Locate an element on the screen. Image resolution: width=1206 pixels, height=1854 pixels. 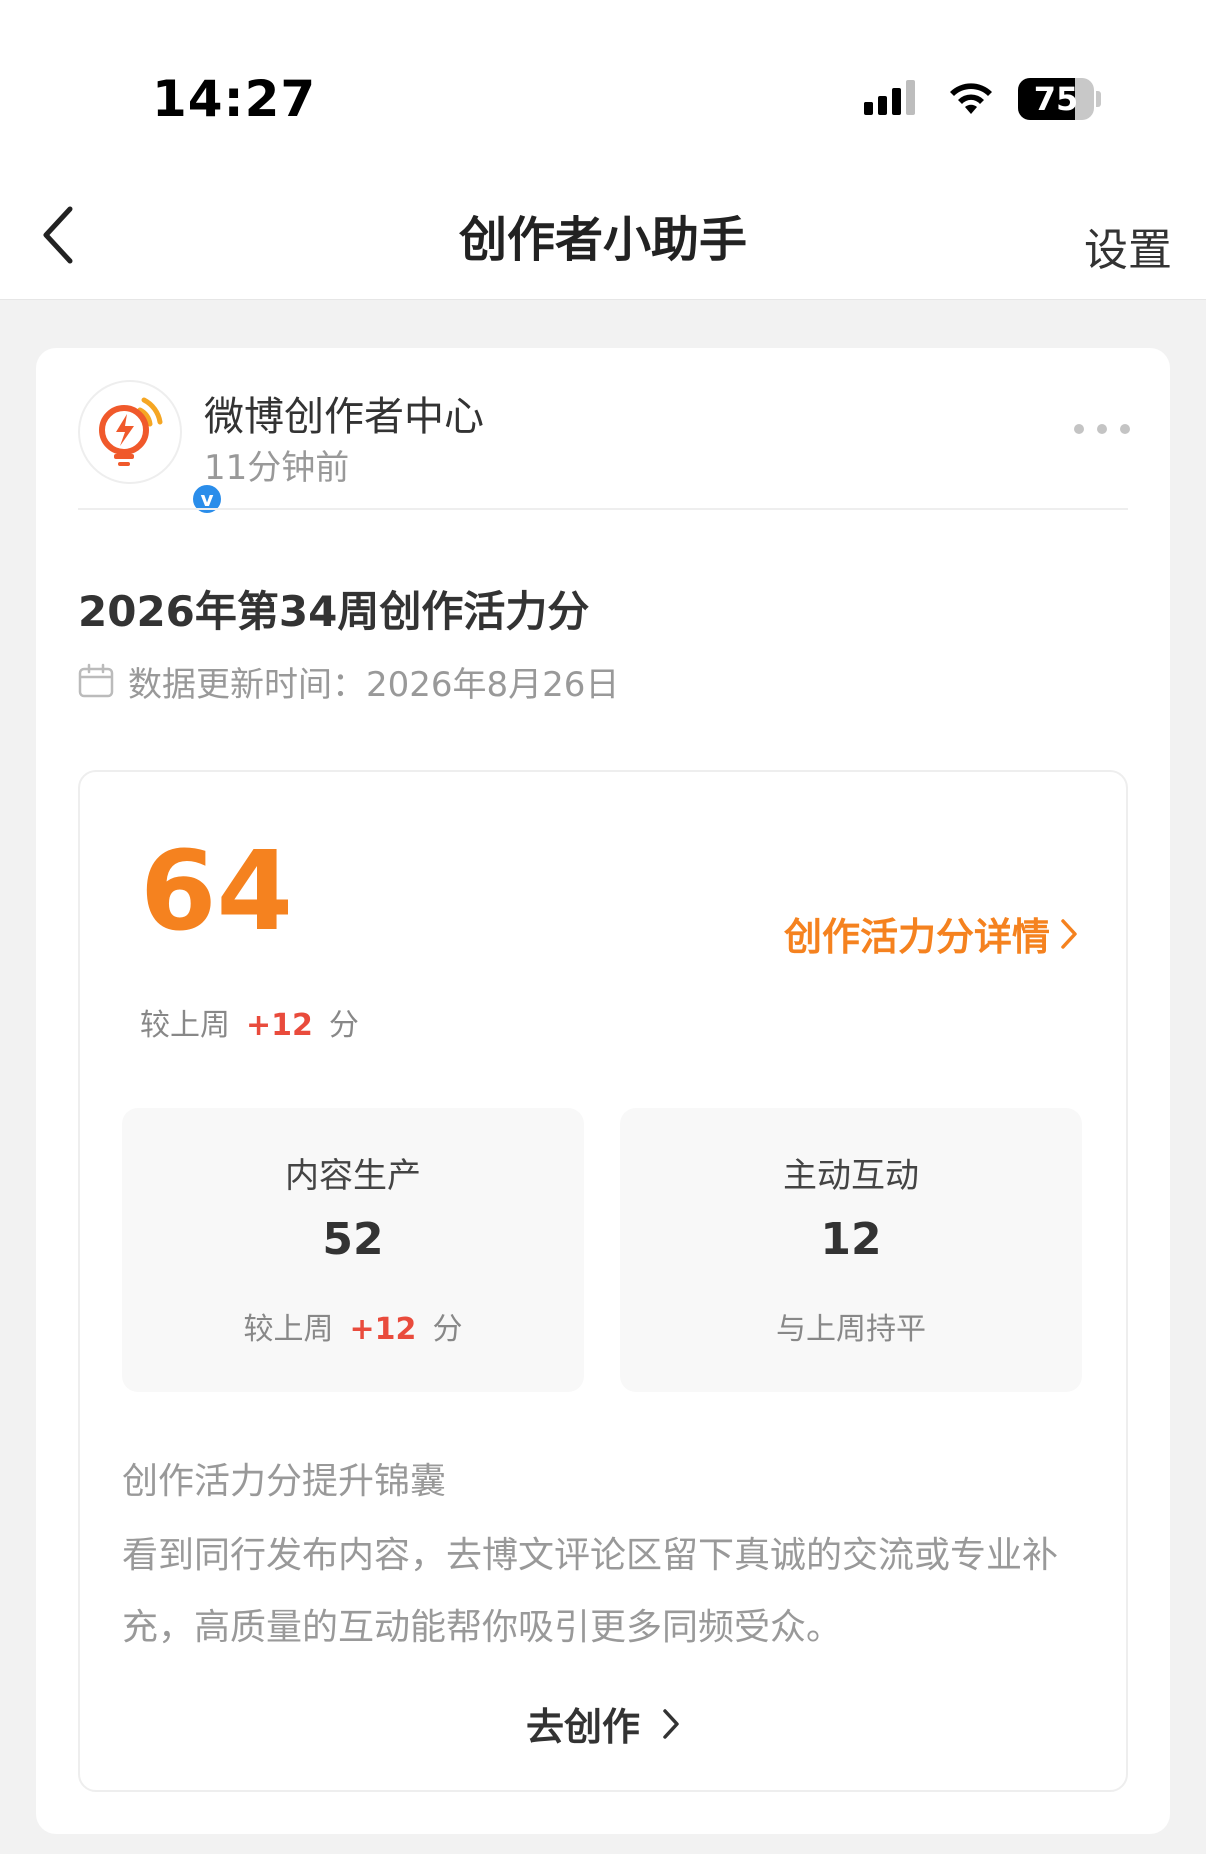
metric-delta: +12 is located at coordinates (383, 1329).